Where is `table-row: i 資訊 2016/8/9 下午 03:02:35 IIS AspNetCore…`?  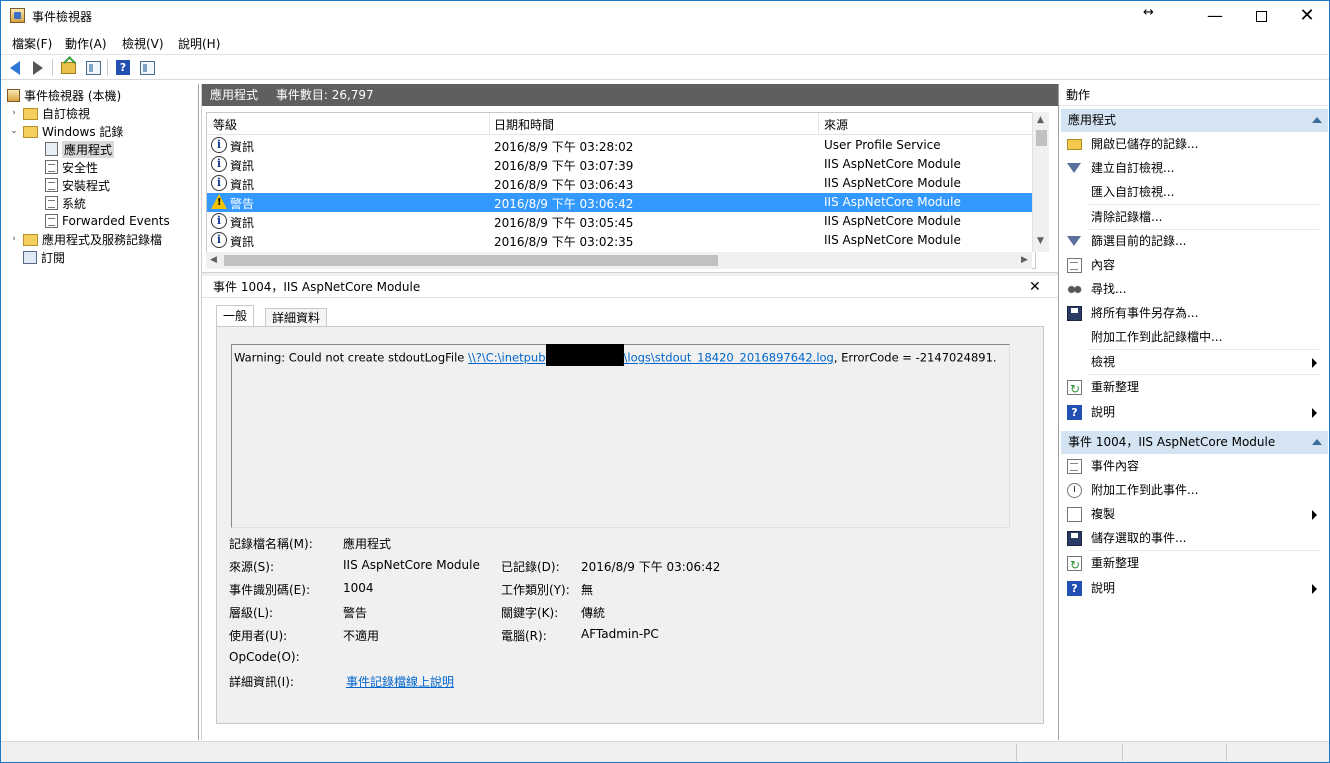 table-row: i 資訊 2016/8/9 下午 03:02:35 IIS AspNetCore… is located at coordinates (621, 240).